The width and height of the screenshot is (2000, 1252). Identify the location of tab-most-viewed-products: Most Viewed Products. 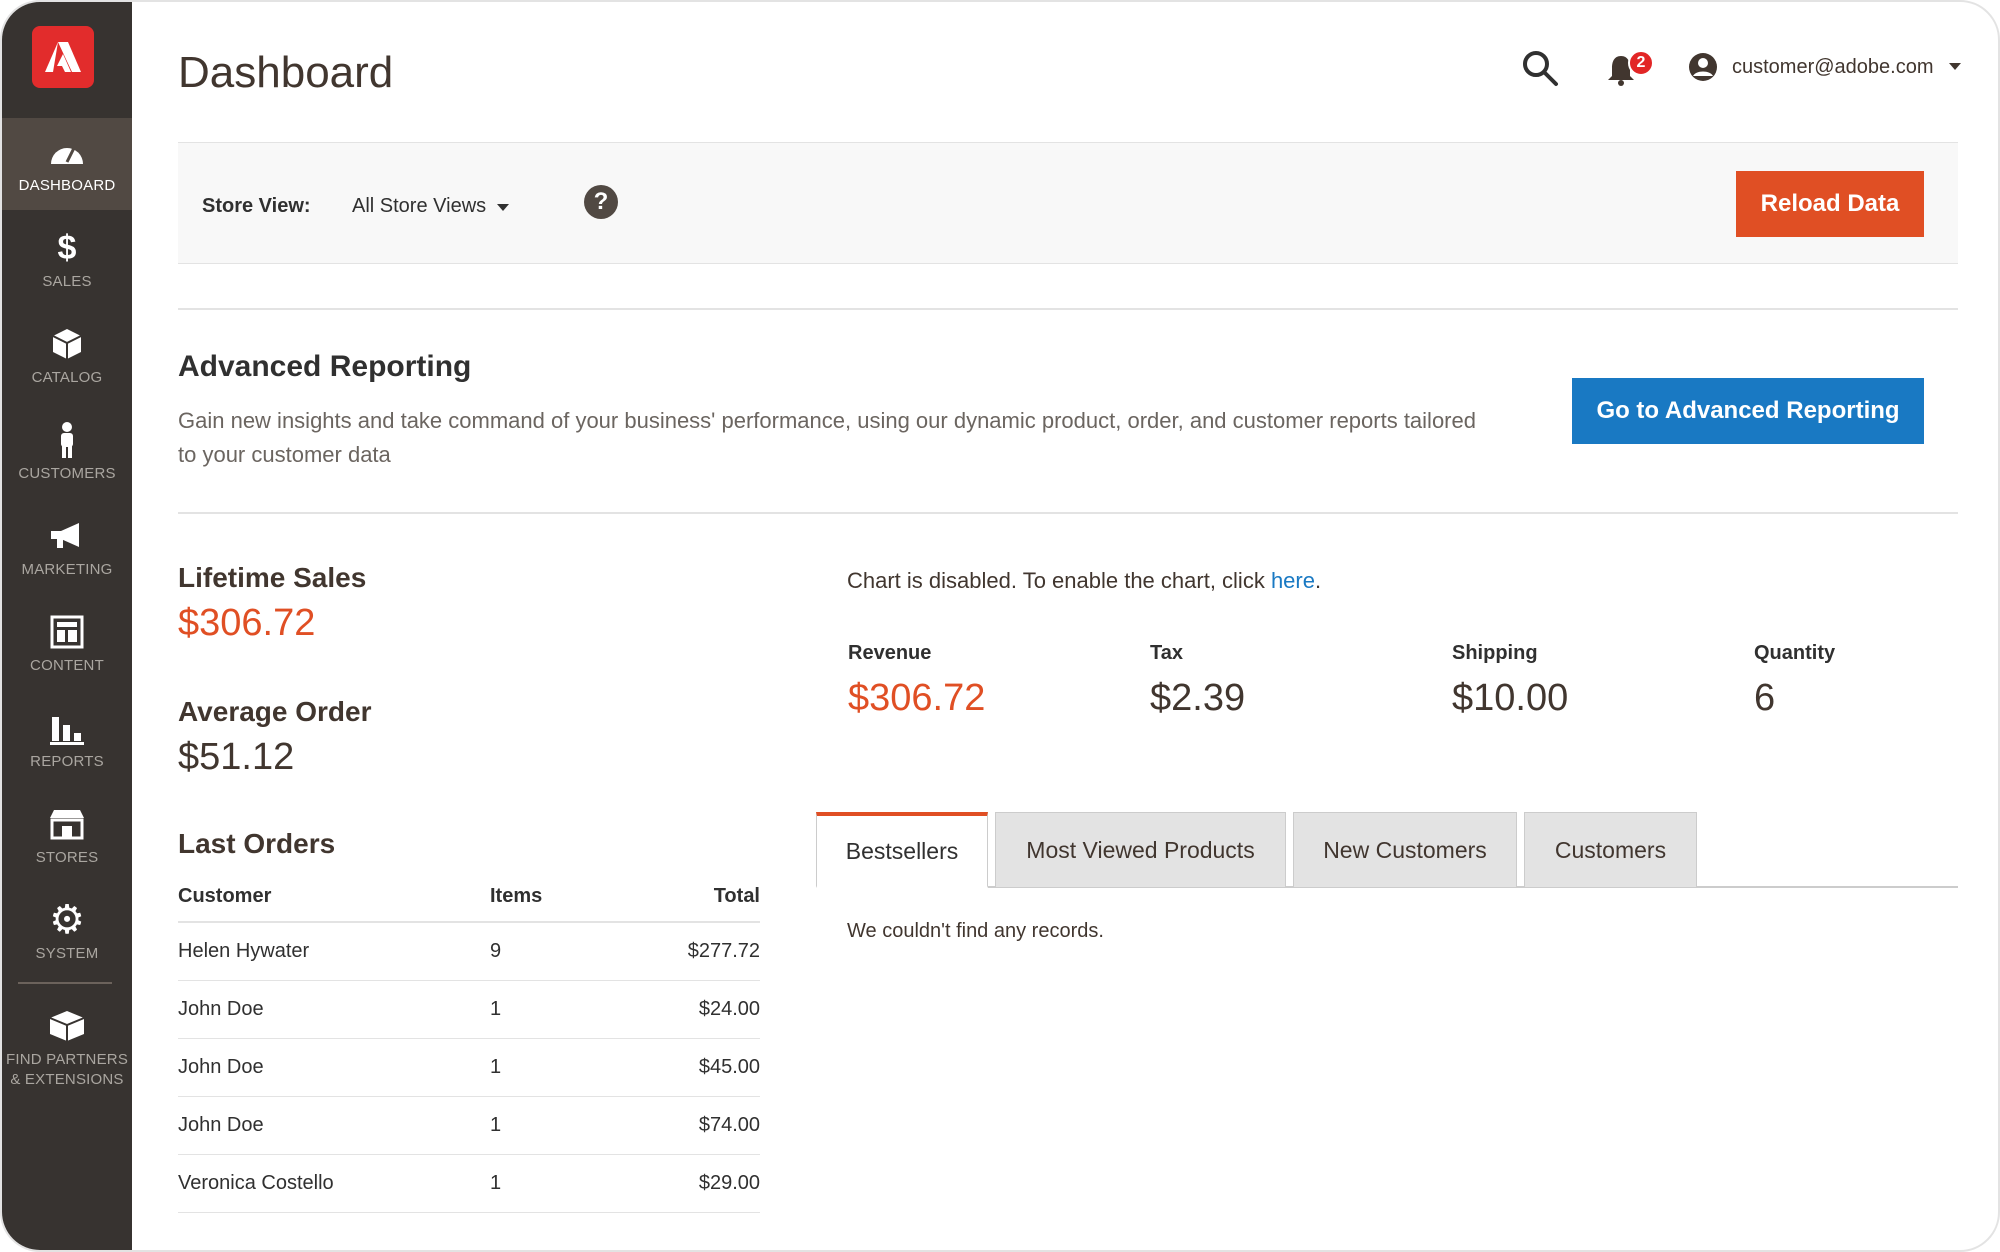
(1140, 850).